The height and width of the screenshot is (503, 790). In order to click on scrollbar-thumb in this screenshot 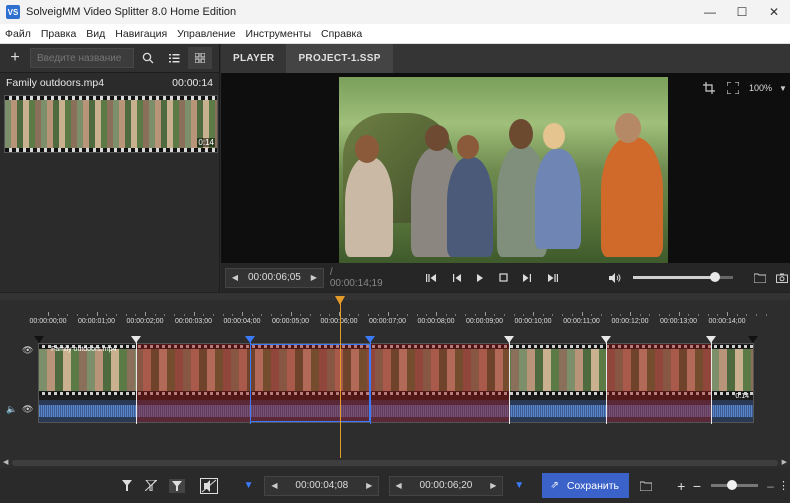, I will do `click(395, 463)`.